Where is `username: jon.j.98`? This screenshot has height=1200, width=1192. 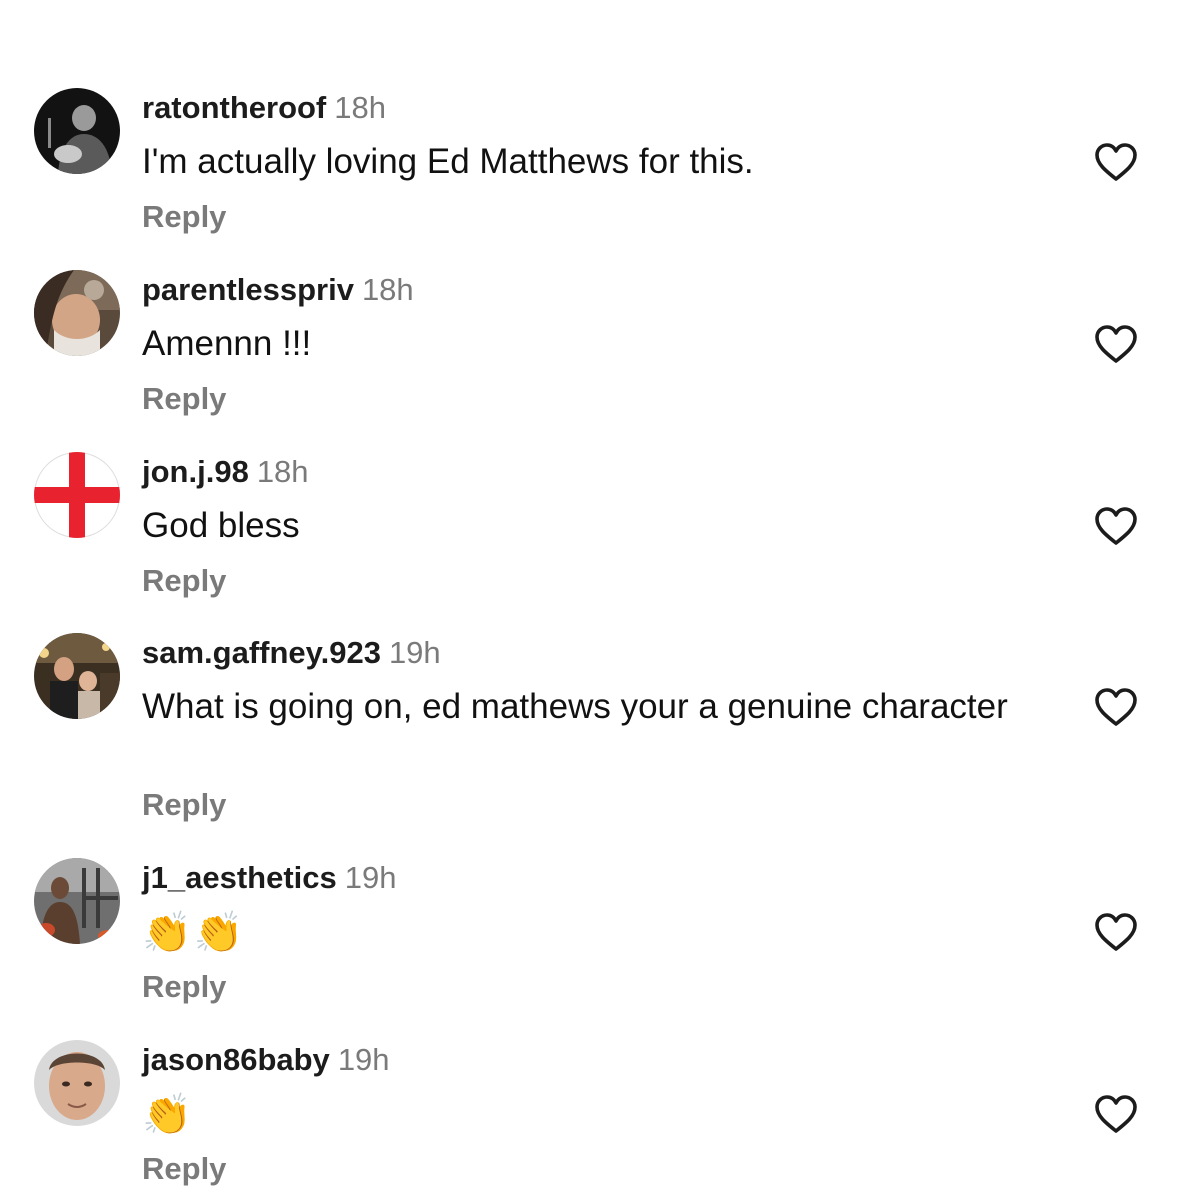
username: jon.j.98 is located at coordinates (195, 471).